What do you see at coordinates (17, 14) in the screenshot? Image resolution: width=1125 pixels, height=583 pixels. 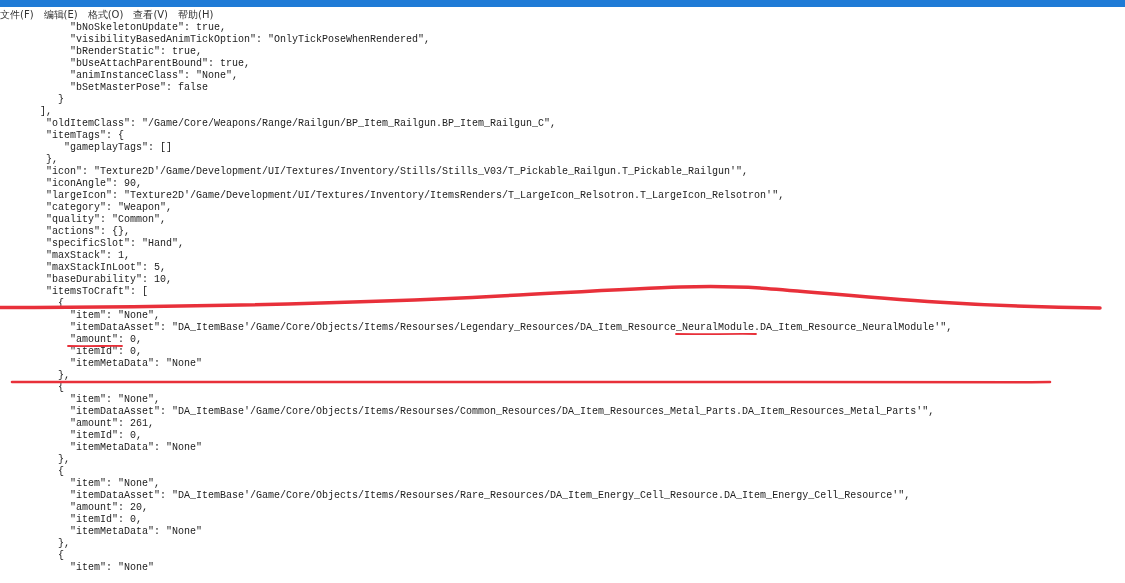 I see `menu-item: 文件(F)` at bounding box center [17, 14].